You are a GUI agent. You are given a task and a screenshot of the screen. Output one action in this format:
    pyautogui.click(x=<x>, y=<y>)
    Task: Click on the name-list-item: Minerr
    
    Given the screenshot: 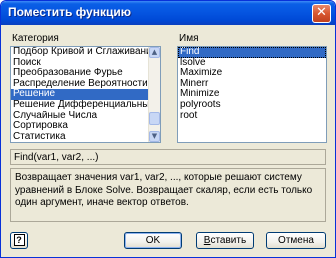 What is the action you would take?
    pyautogui.click(x=252, y=84)
    